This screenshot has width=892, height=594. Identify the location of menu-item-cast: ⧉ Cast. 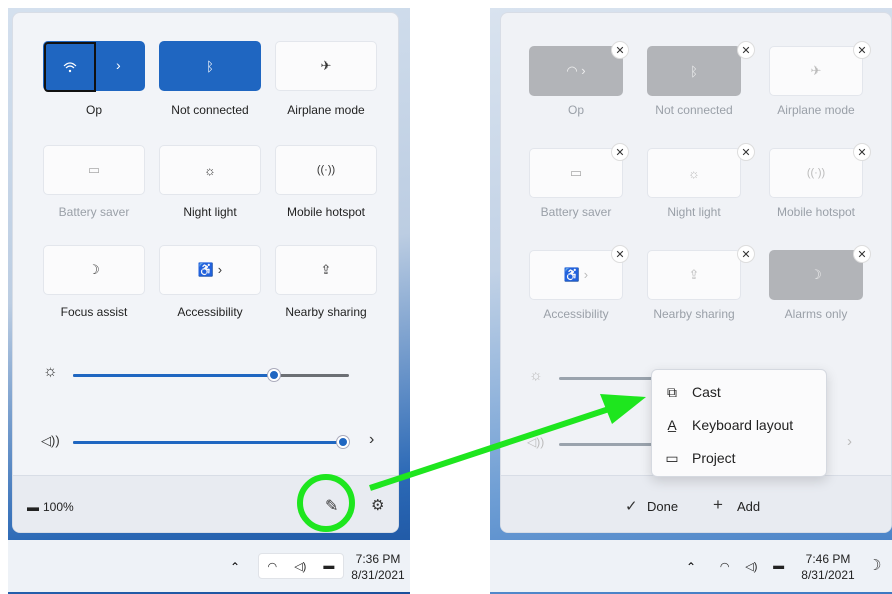
(739, 392).